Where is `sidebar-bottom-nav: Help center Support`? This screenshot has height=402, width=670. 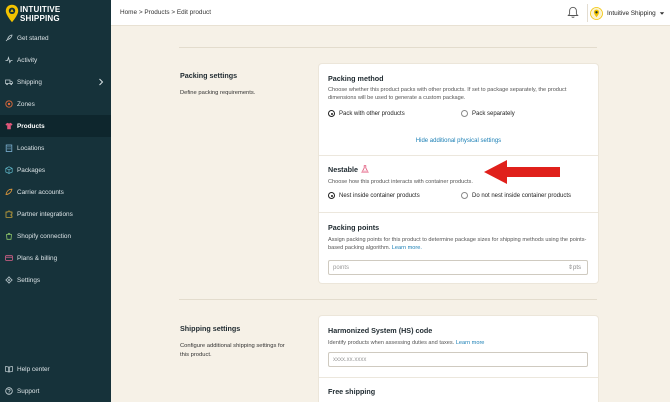 sidebar-bottom-nav: Help center Support is located at coordinates (55, 380).